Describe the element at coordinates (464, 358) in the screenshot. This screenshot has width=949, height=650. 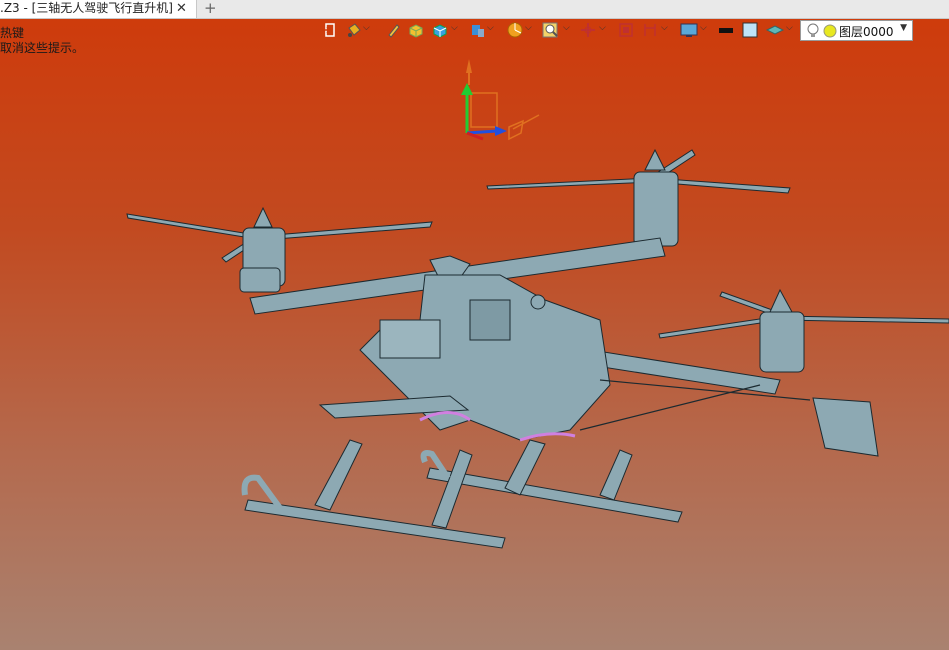
I see `fuselage` at that location.